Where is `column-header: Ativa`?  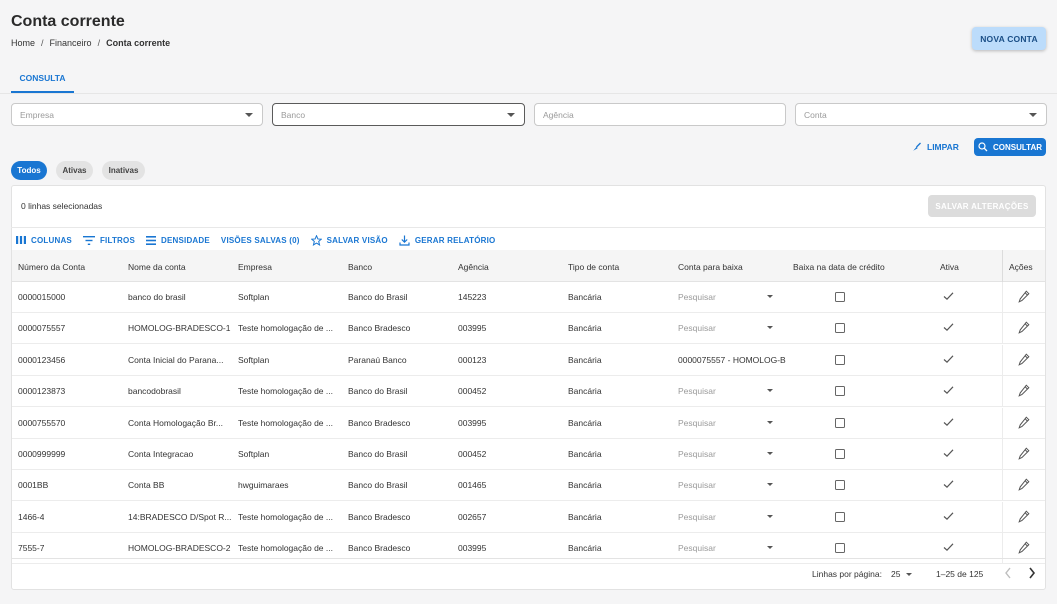 column-header: Ativa is located at coordinates (949, 267).